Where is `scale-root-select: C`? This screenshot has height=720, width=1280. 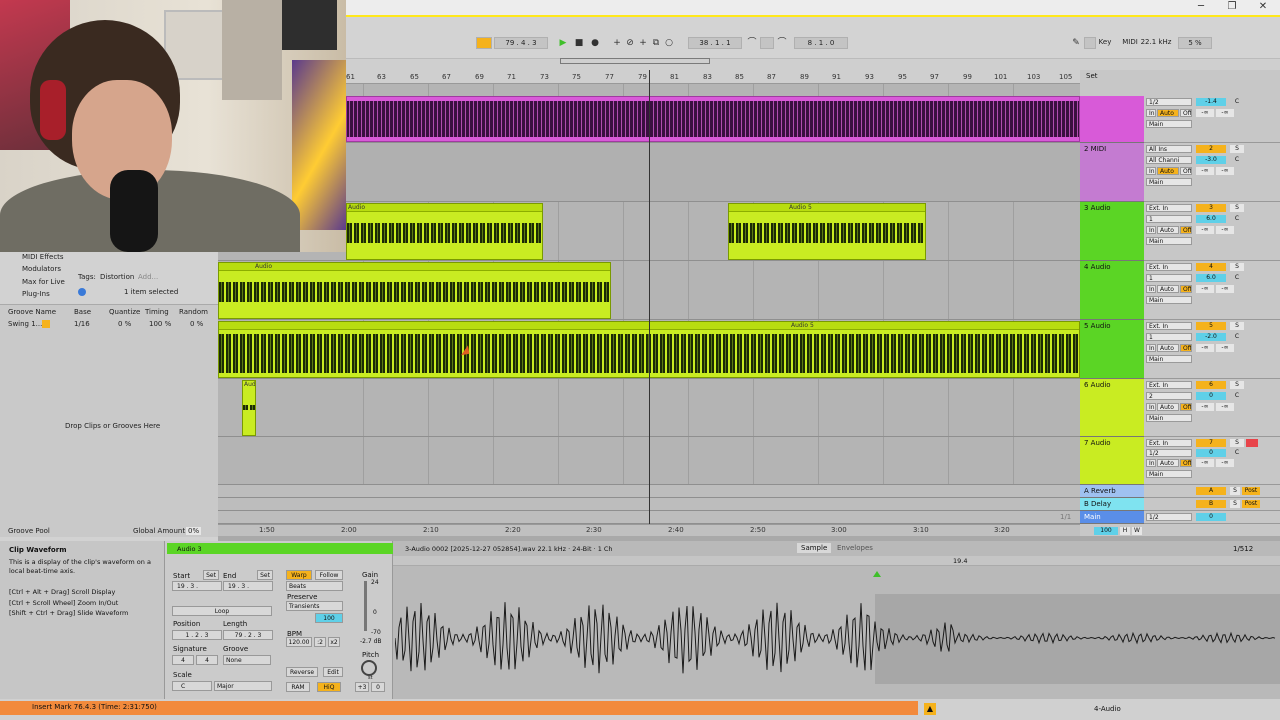
scale-root-select: C is located at coordinates (192, 686).